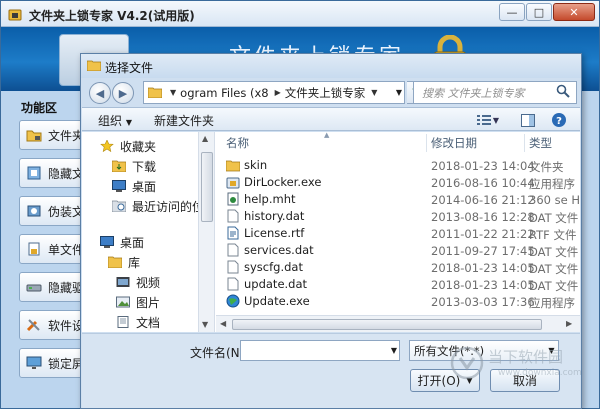  What do you see at coordinates (115, 262) in the screenshot?
I see `library-icon` at bounding box center [115, 262].